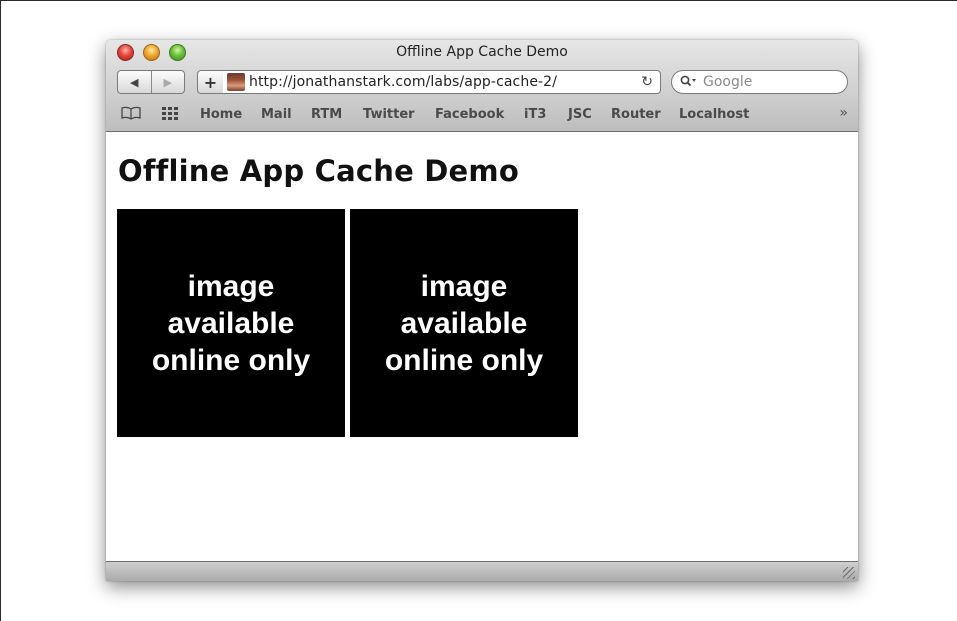  I want to click on back-icon: ◀, so click(134, 82).